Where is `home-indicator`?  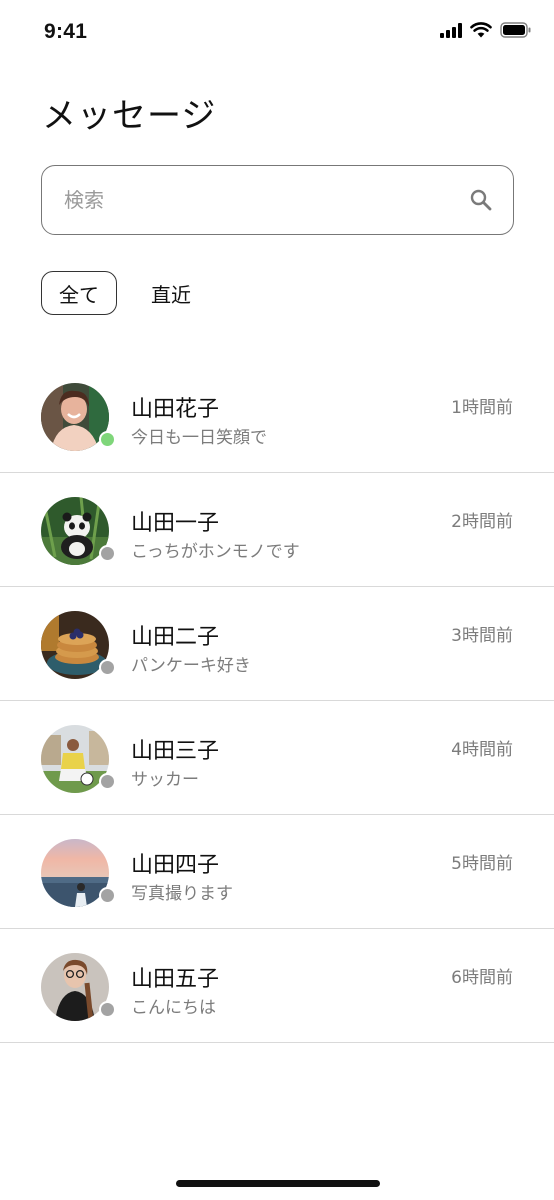
home-indicator is located at coordinates (278, 1183).